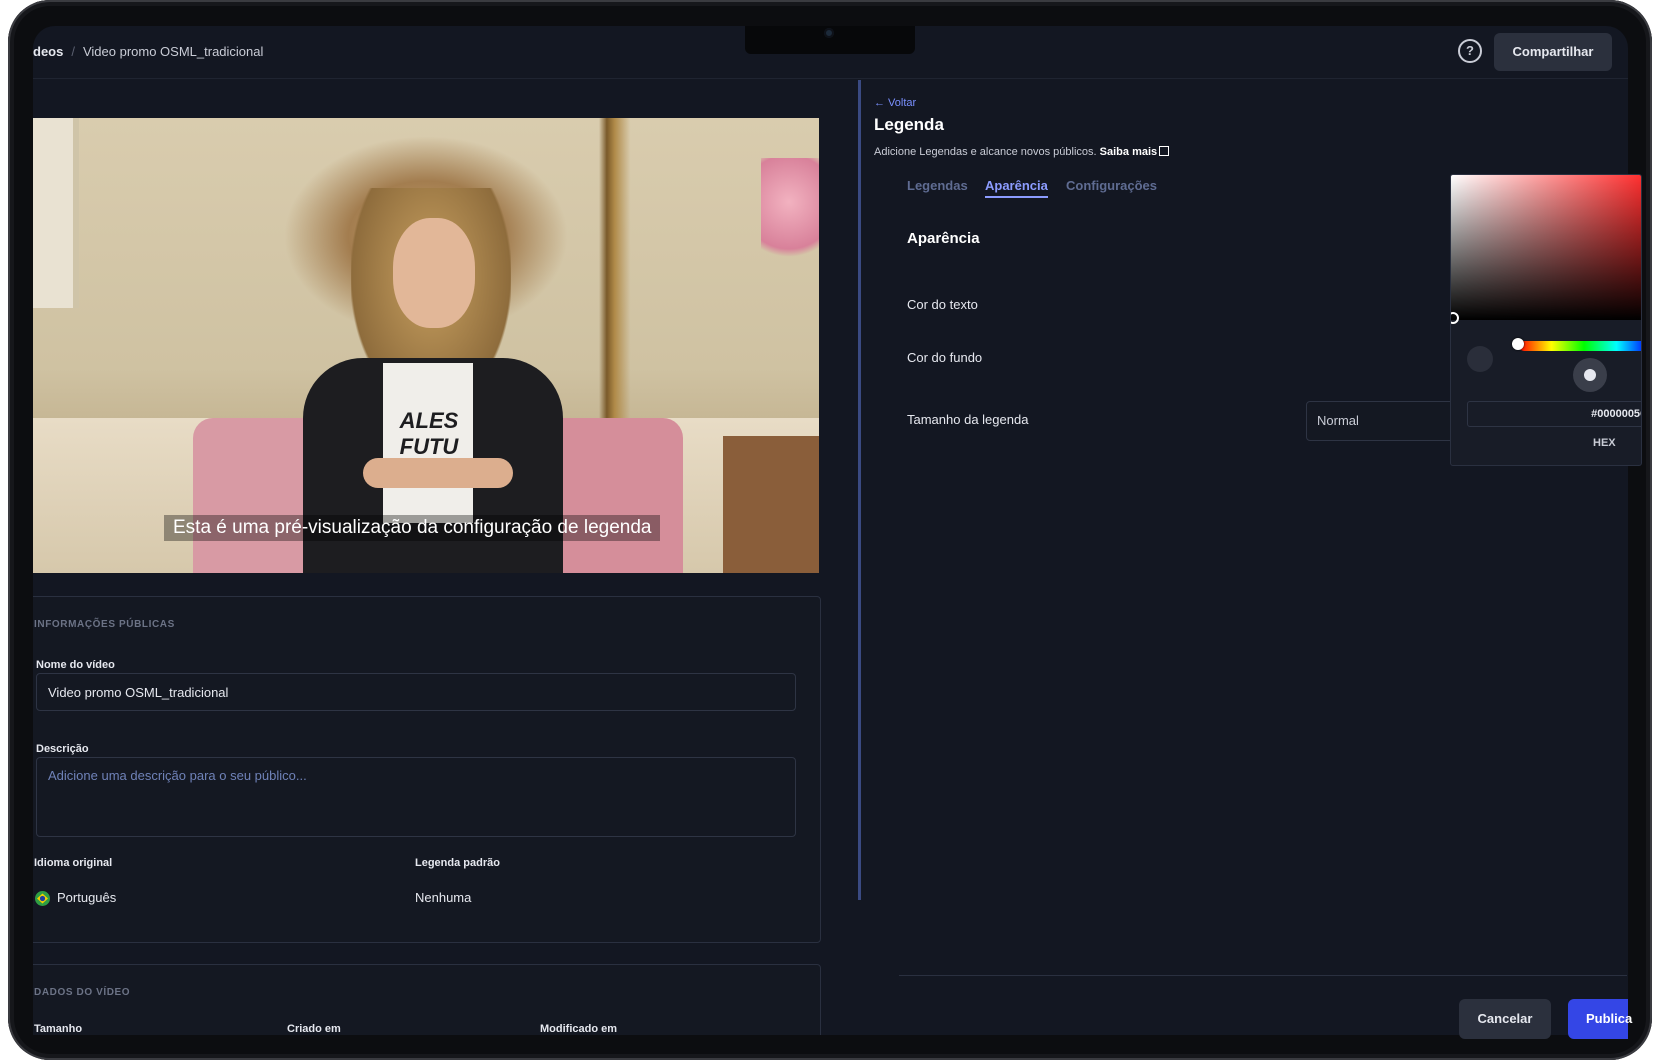  I want to click on video-data-heading: DADOS DO VÍDEO, so click(82, 992).